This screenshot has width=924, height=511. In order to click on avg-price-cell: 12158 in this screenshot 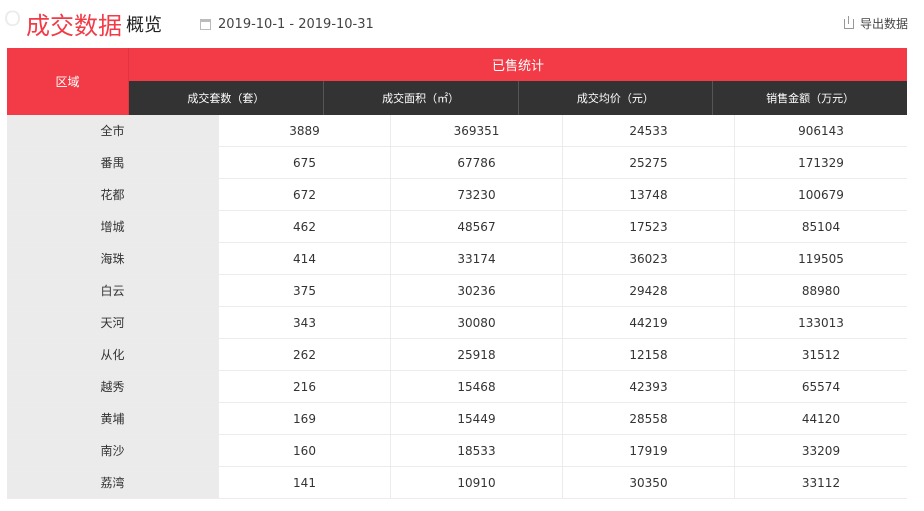, I will do `click(649, 354)`.